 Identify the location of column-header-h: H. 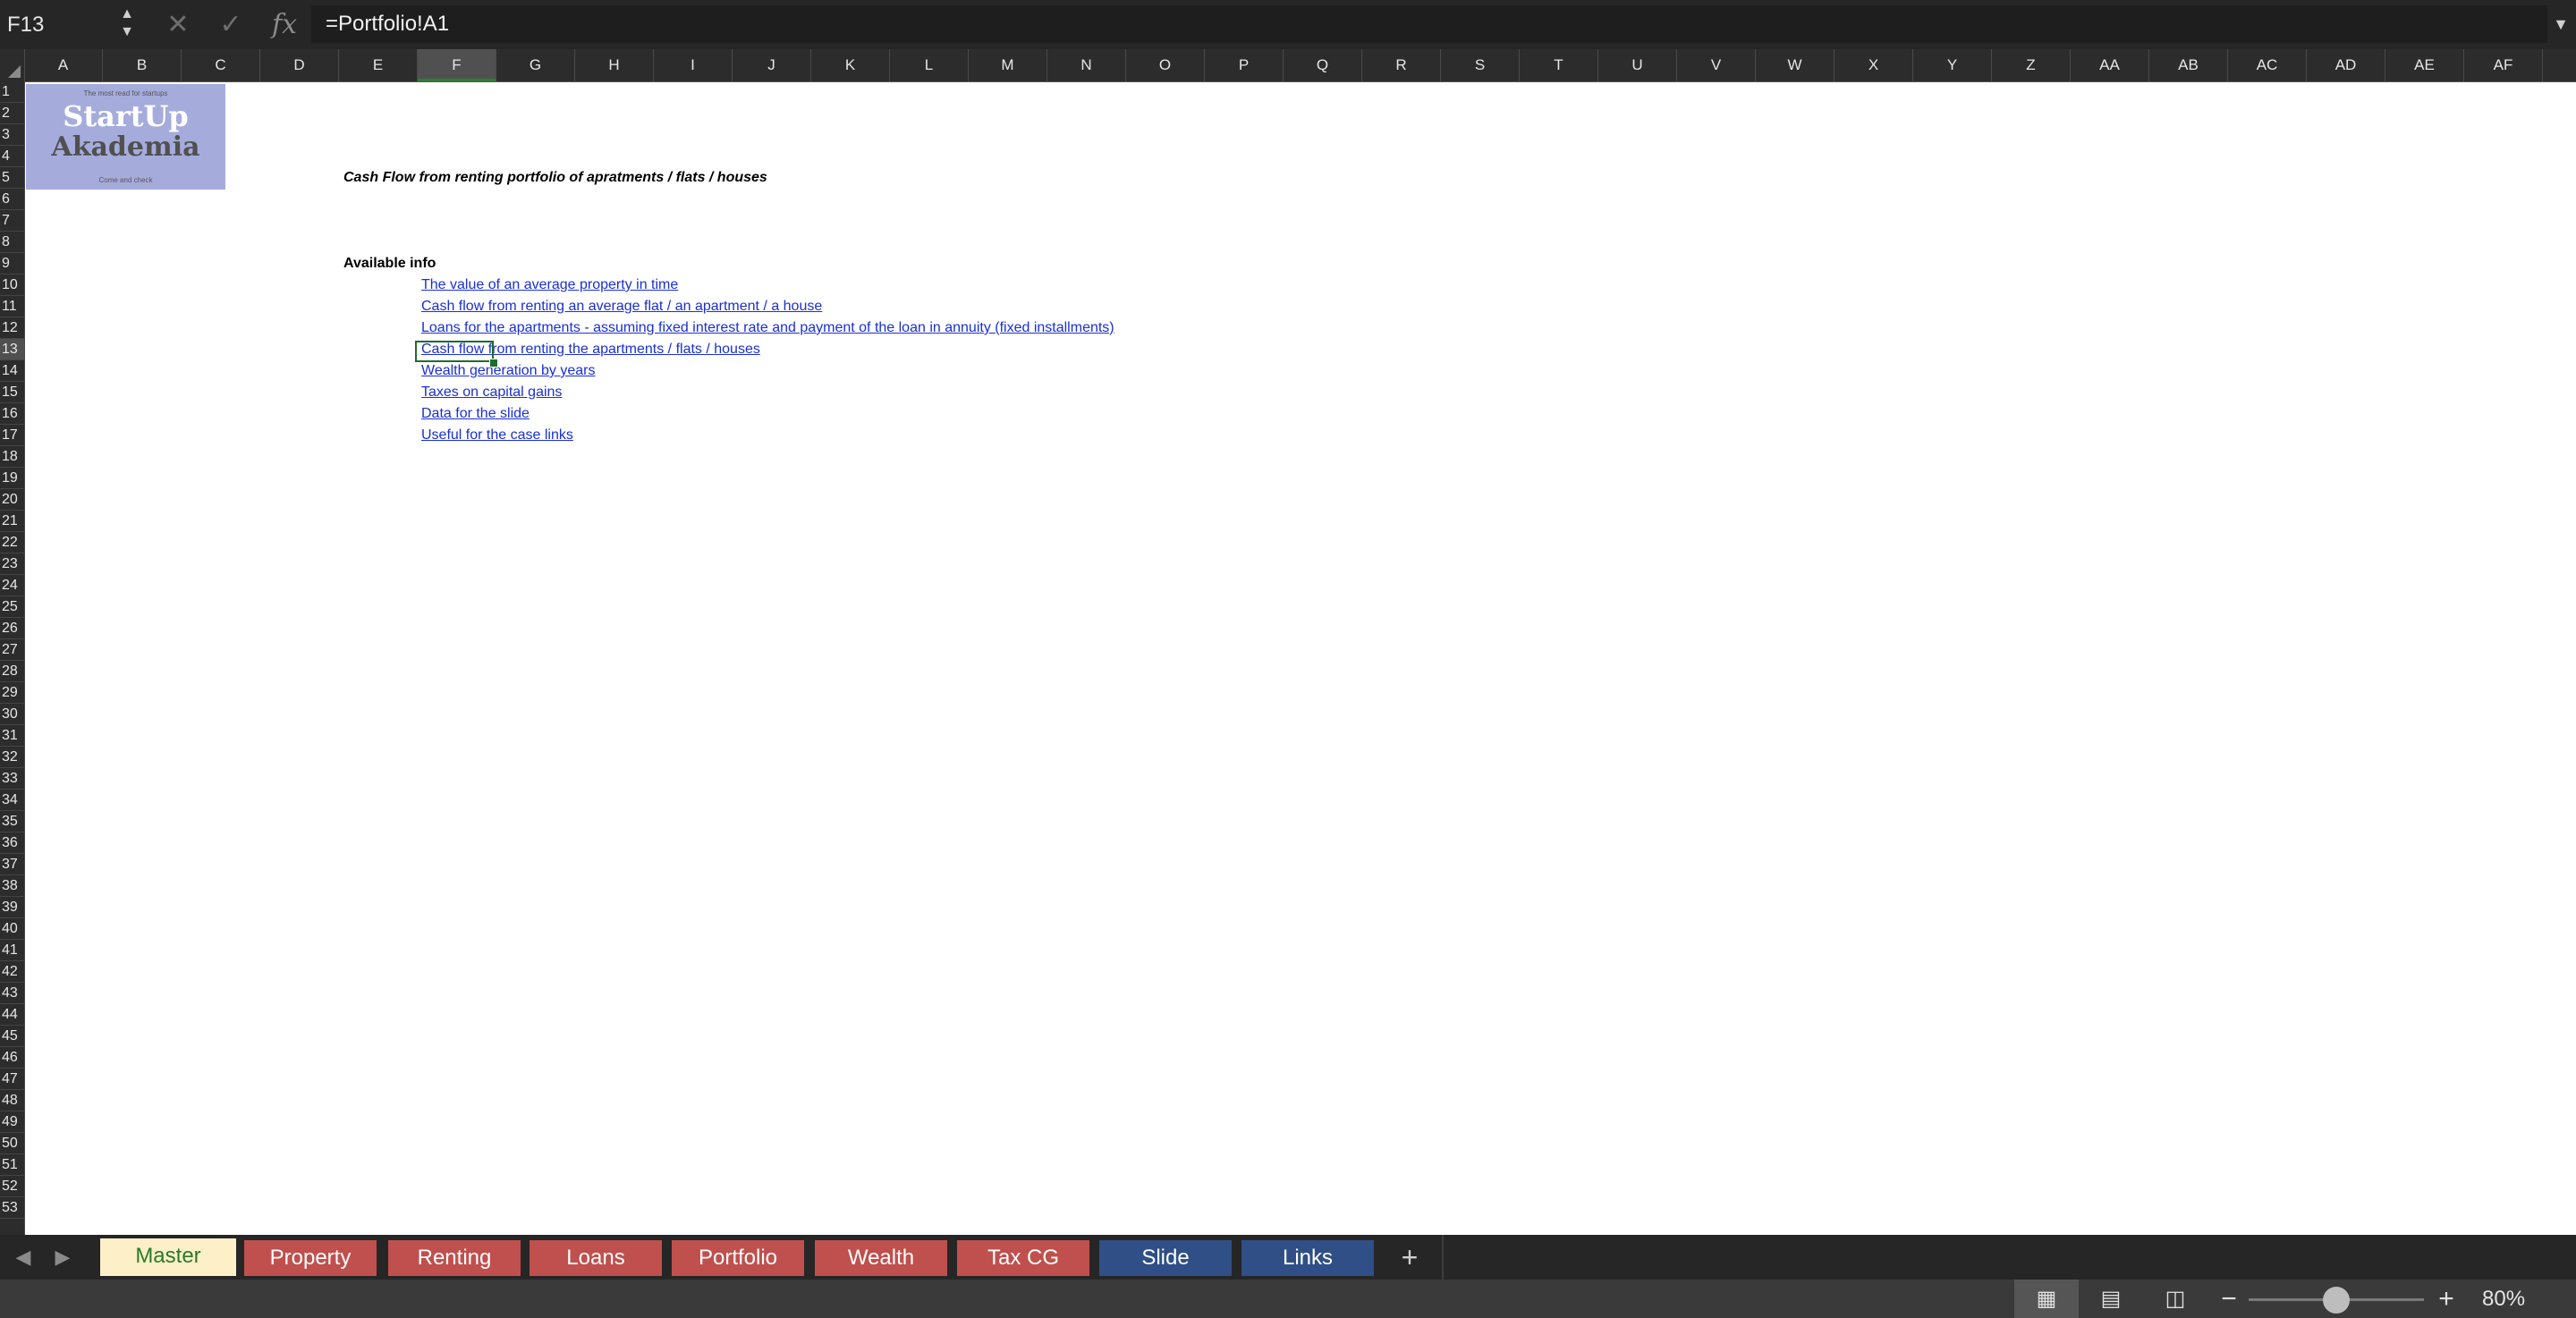
(614, 65).